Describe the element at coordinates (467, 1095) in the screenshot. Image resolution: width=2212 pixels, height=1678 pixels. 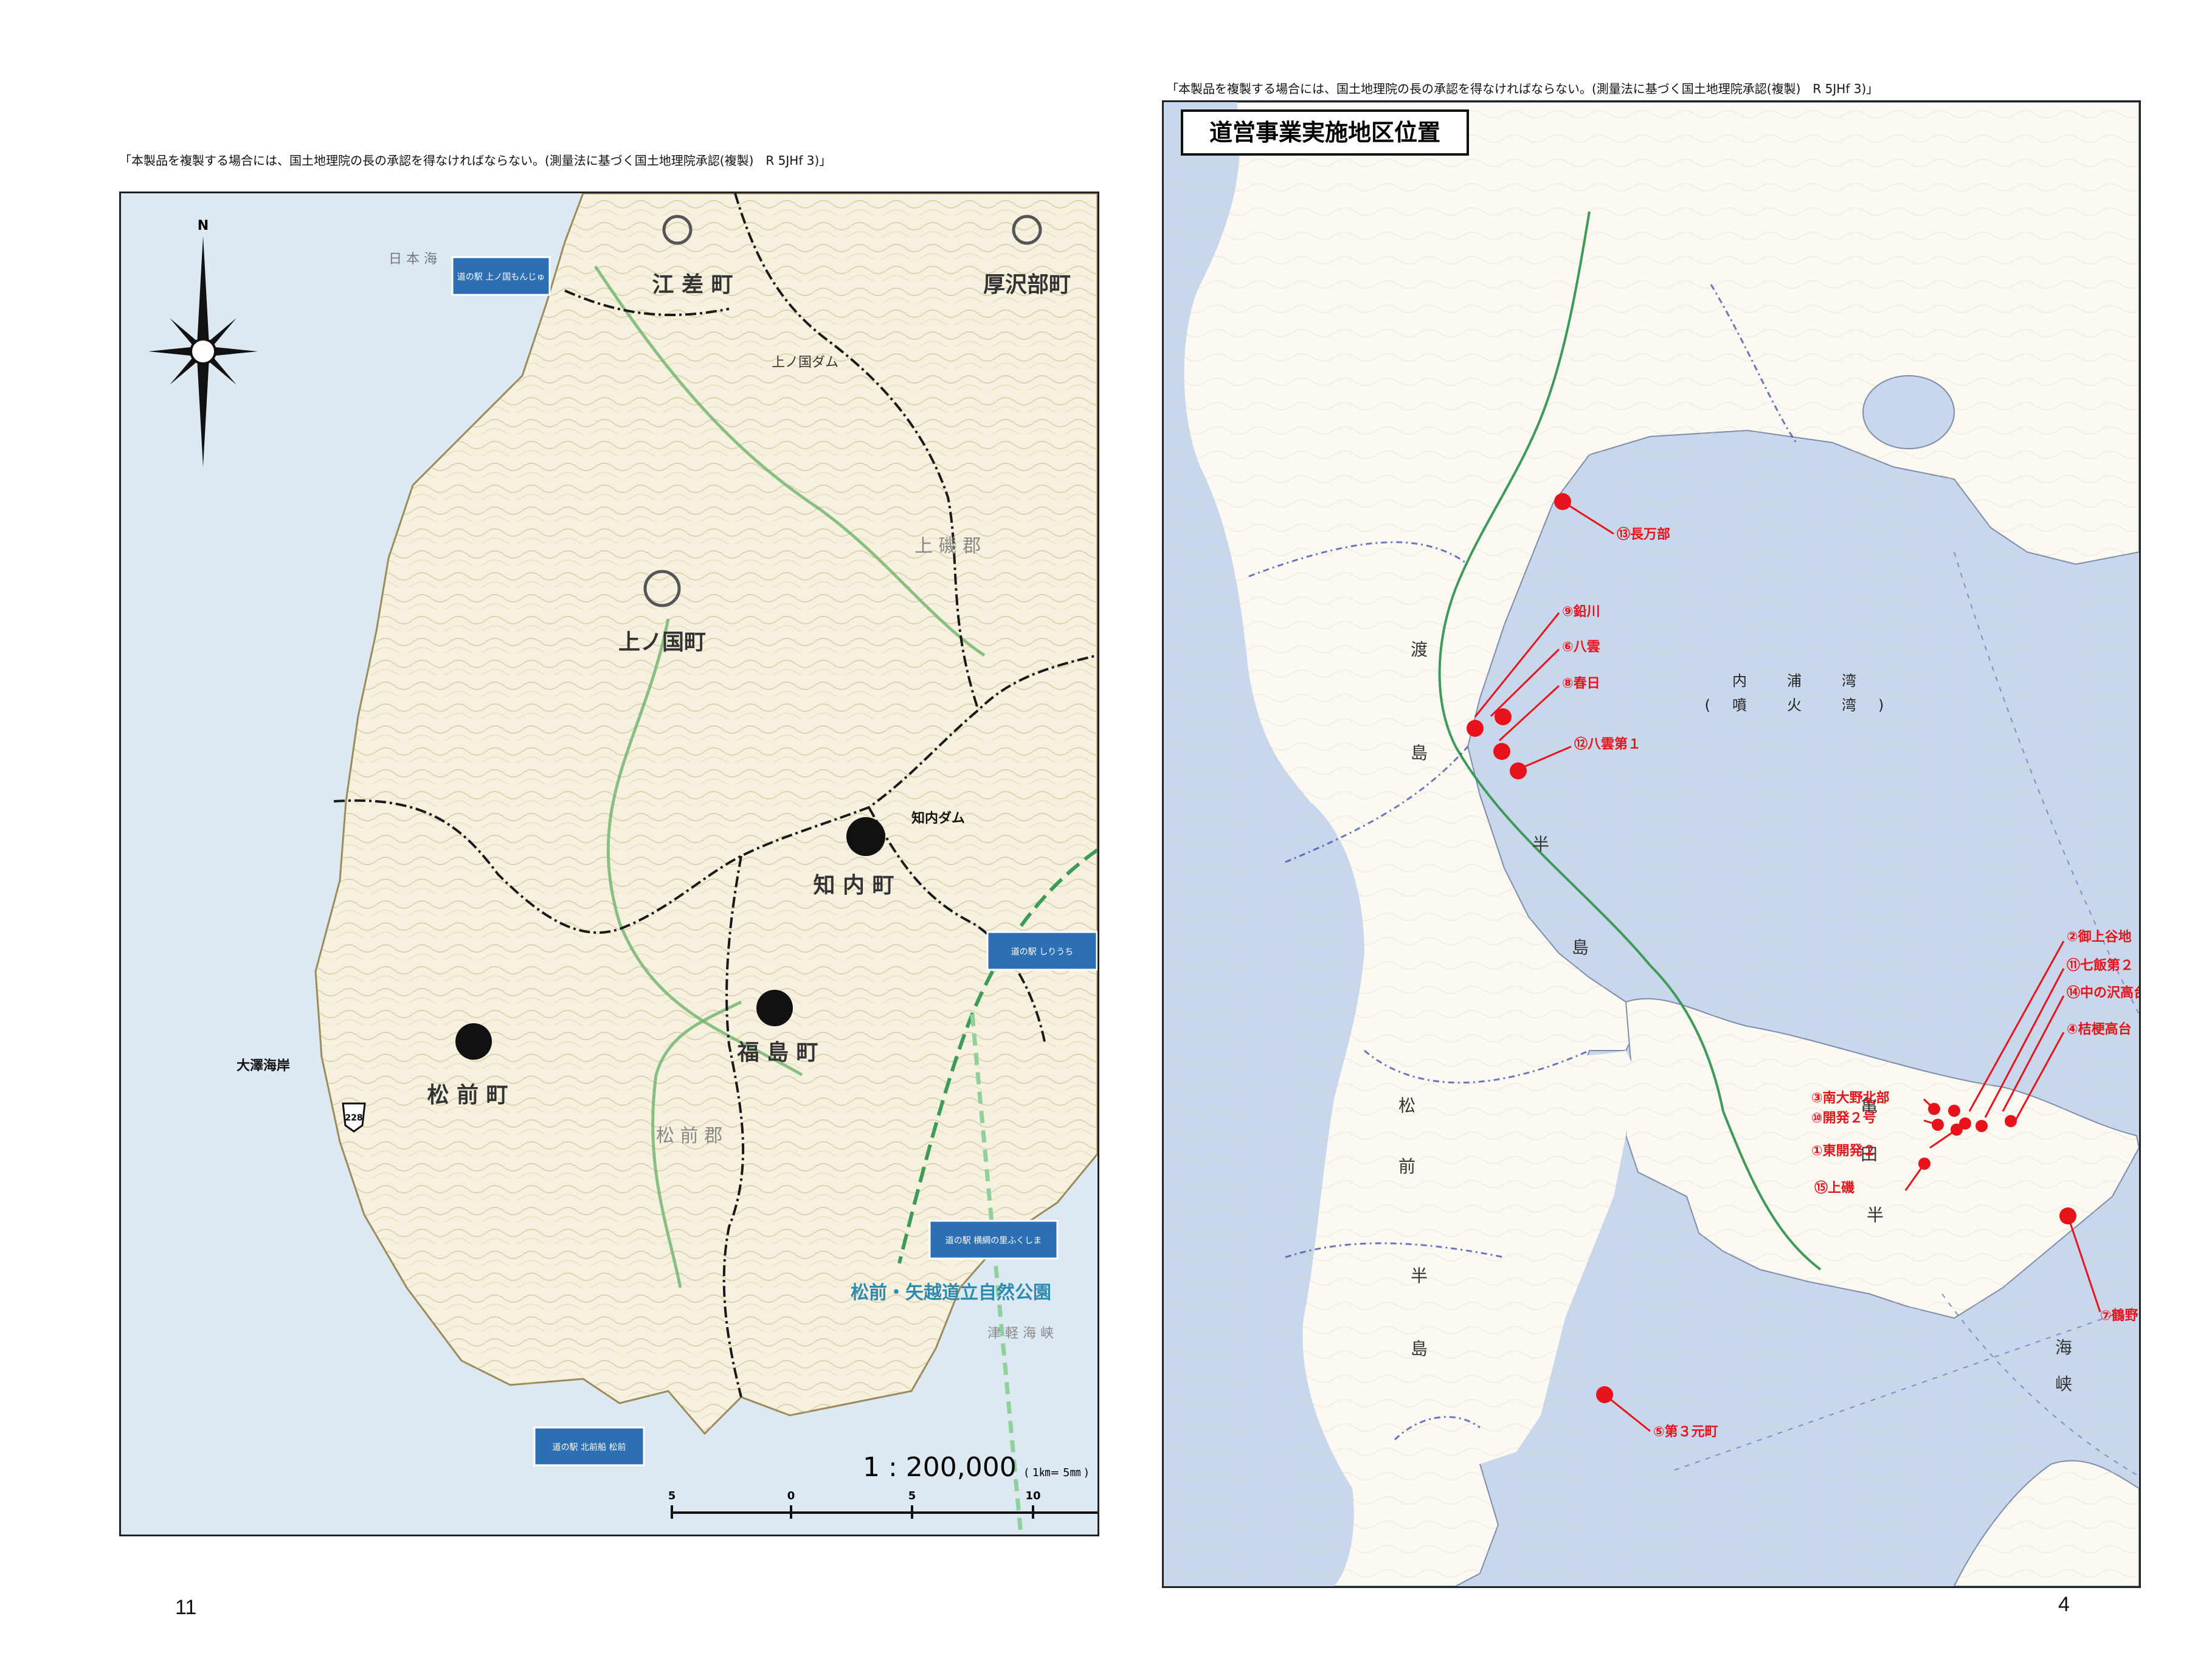
I see `town-label-matsumae: 松 前 町` at that location.